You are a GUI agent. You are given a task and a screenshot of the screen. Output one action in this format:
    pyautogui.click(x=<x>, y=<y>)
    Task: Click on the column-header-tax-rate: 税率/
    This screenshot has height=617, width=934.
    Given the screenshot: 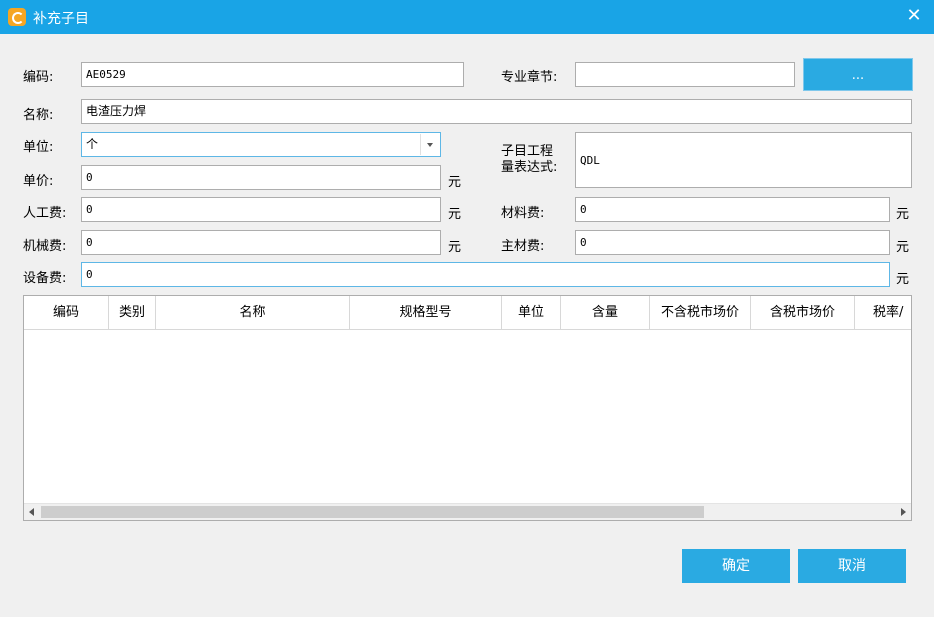 What is the action you would take?
    pyautogui.click(x=883, y=312)
    